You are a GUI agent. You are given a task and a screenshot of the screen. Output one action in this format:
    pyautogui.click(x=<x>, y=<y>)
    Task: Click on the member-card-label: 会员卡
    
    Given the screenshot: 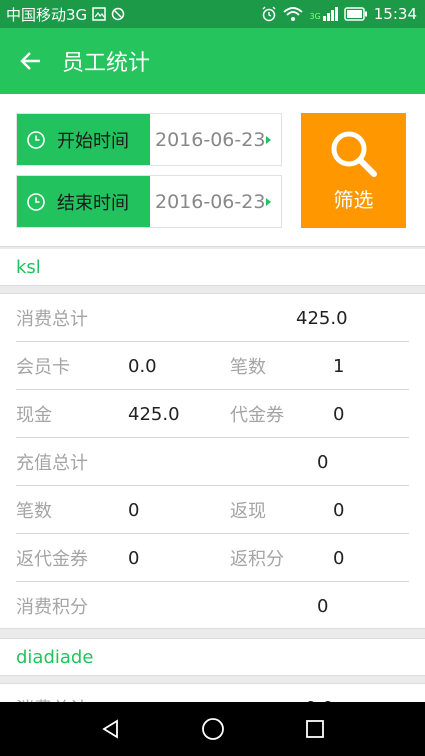 What is the action you would take?
    pyautogui.click(x=43, y=367)
    